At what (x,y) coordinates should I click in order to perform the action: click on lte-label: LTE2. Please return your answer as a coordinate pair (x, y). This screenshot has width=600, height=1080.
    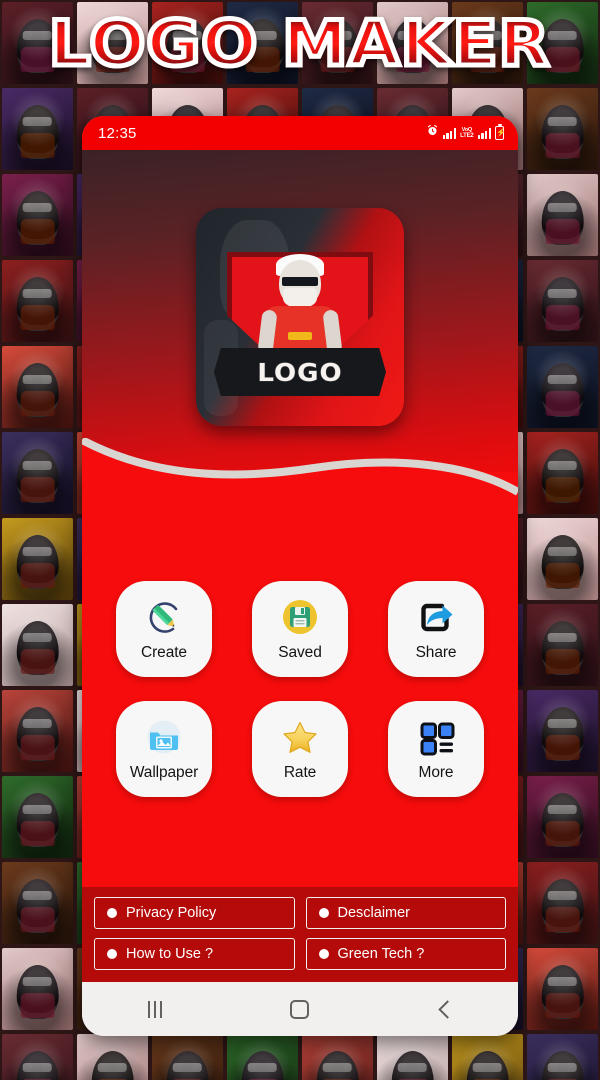
    Looking at the image, I should click on (467, 136).